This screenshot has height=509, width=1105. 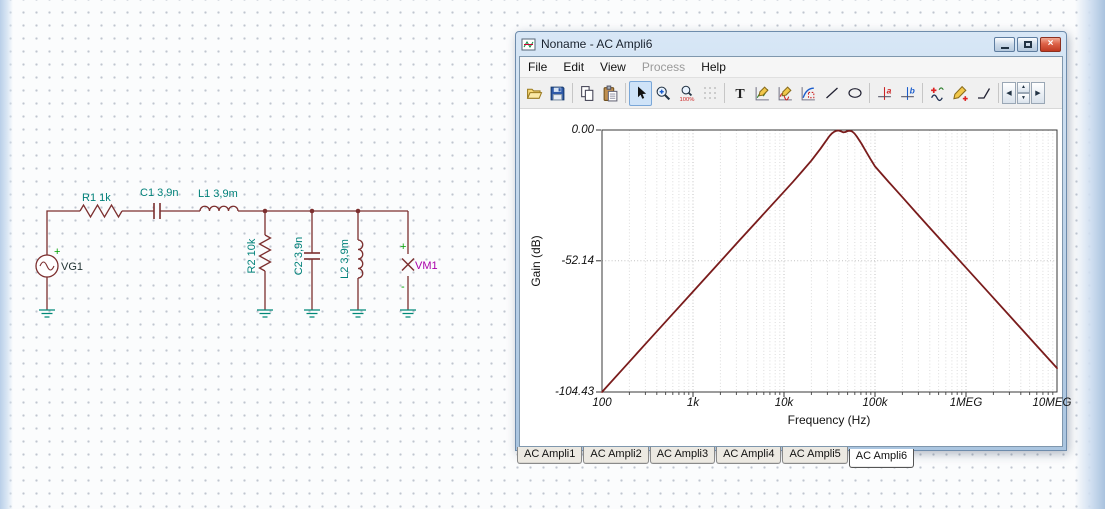 I want to click on right-arrow-icon: ▶, so click(x=1038, y=93).